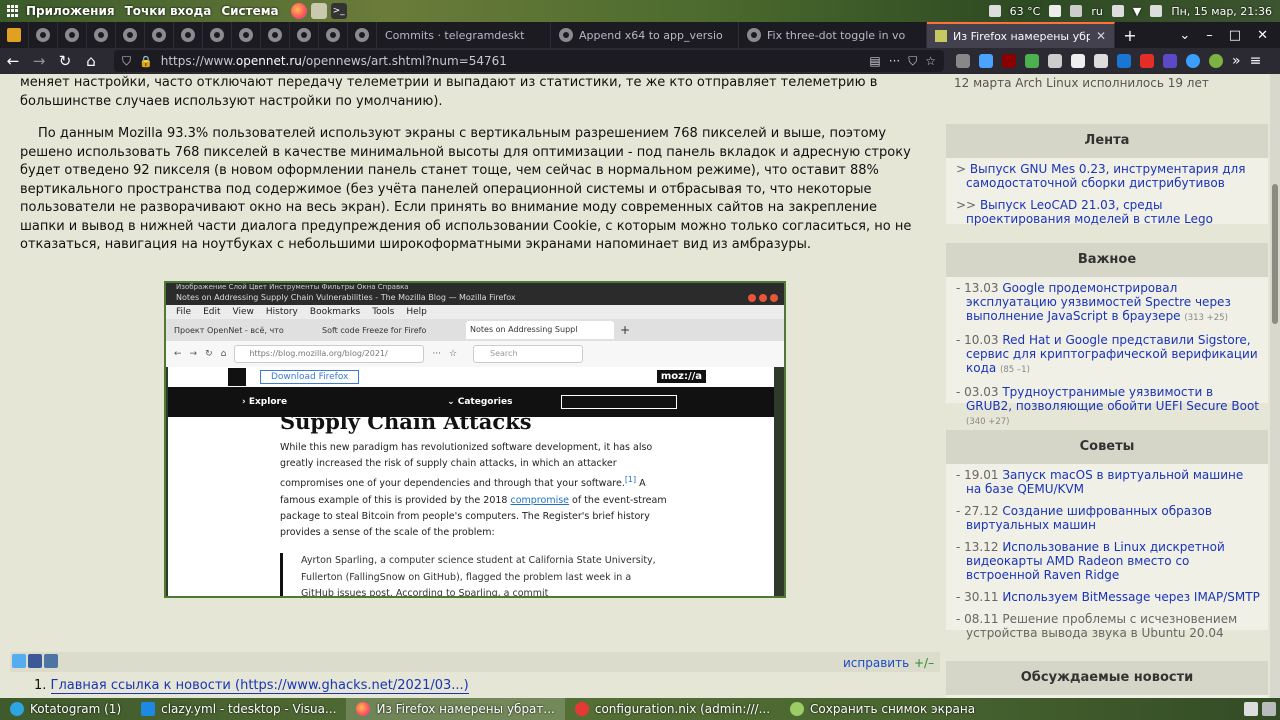 Image resolution: width=1280 pixels, height=720 pixels. What do you see at coordinates (464, 35) in the screenshot?
I see `tab-commits: Commits · telegramdeskt` at bounding box center [464, 35].